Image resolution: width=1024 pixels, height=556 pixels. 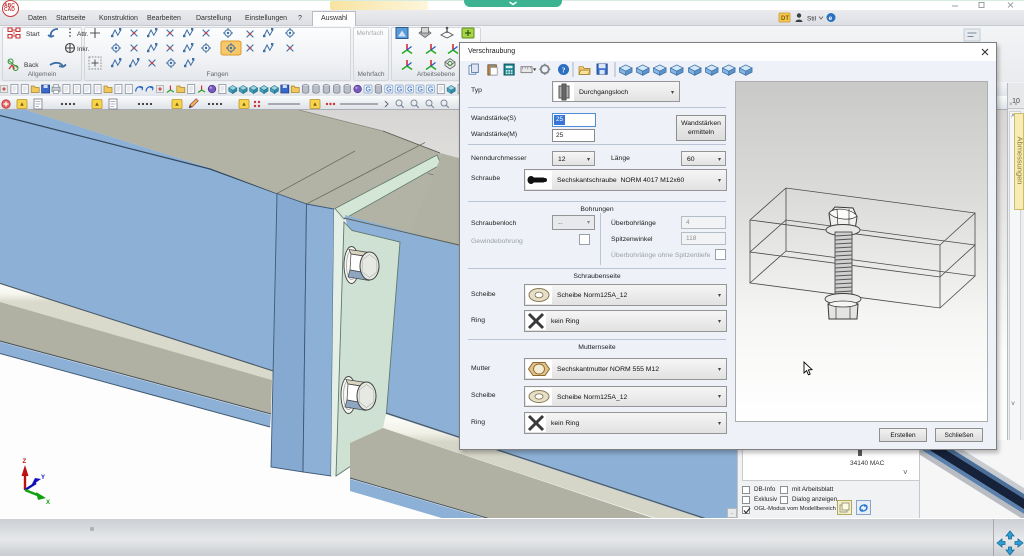 I want to click on svg-text: Attr., so click(x=83, y=34).